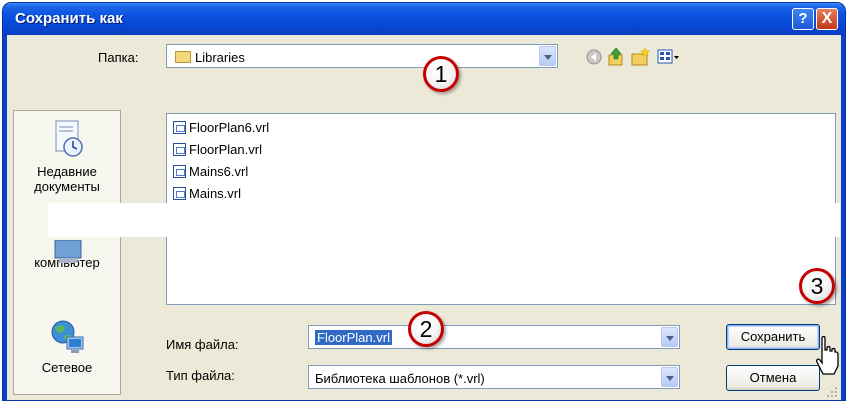  I want to click on view-menu-icon, so click(668, 56).